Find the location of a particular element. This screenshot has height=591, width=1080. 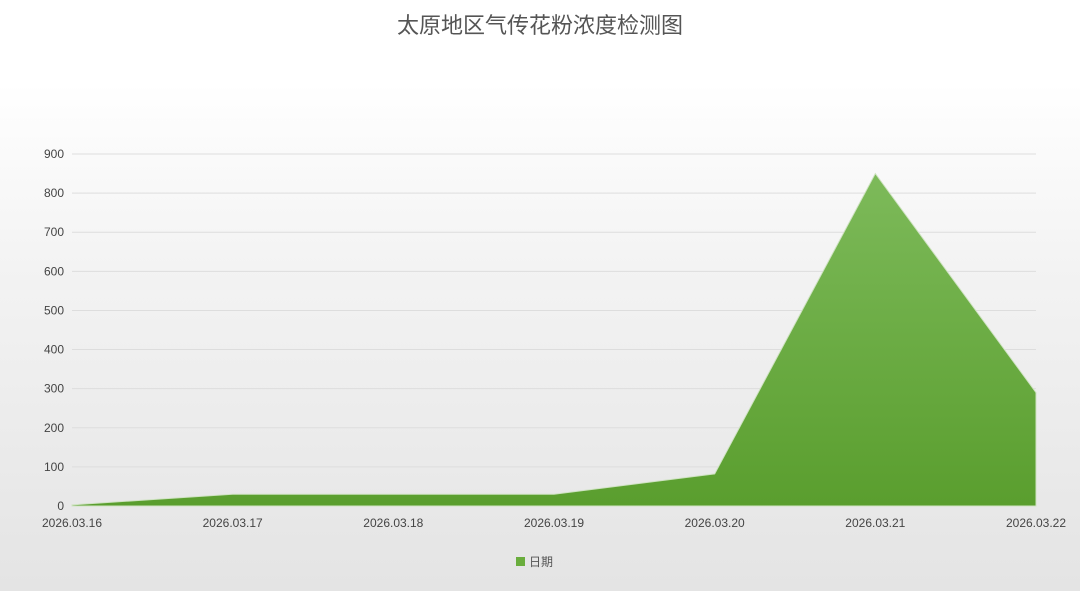

y-tick-label: 0 is located at coordinates (60, 506).